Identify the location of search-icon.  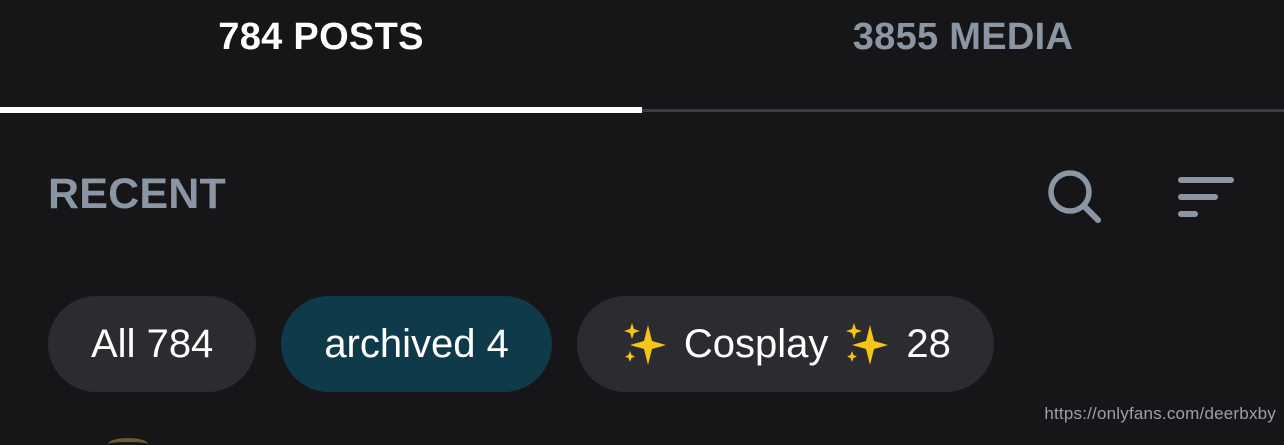
(1074, 196).